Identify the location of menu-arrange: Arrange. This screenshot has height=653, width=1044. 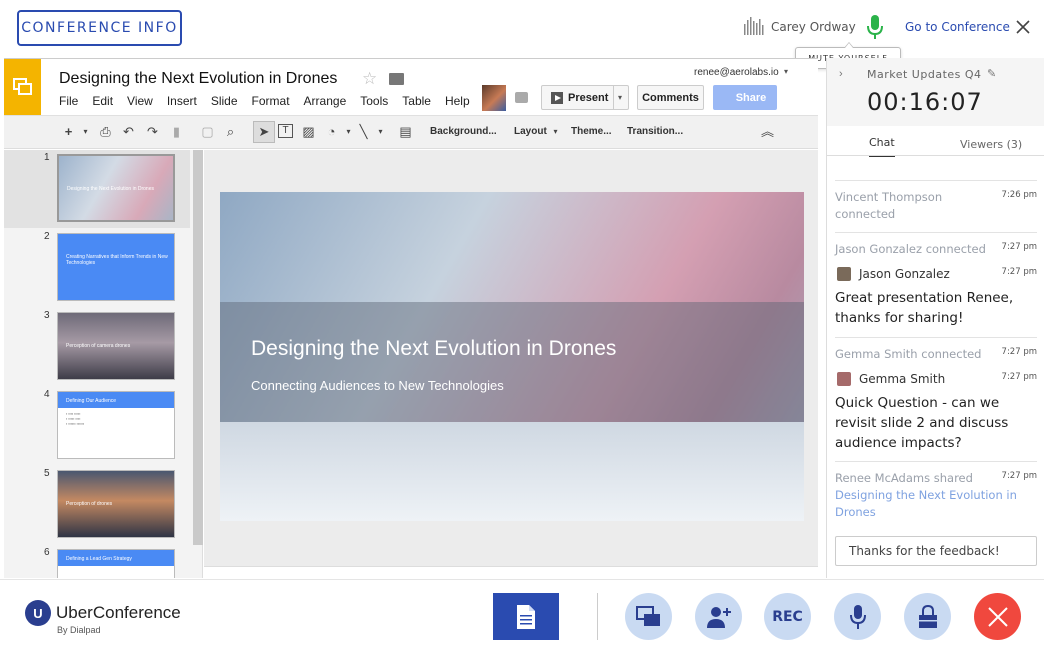
(325, 101).